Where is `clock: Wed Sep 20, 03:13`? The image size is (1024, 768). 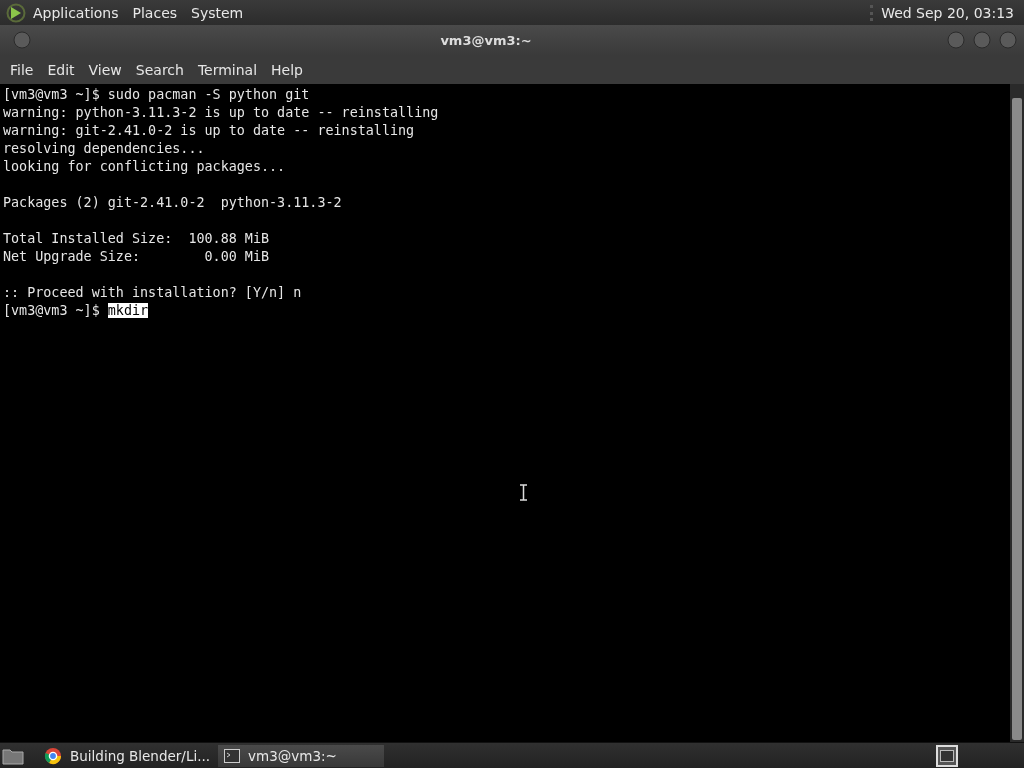
clock: Wed Sep 20, 03:13 is located at coordinates (944, 12).